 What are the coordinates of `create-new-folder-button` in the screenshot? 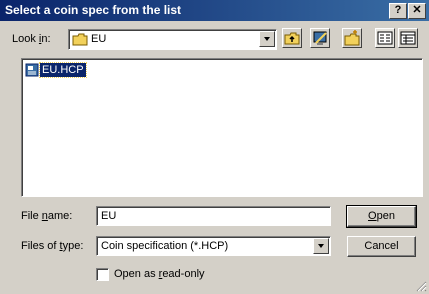 It's located at (352, 38).